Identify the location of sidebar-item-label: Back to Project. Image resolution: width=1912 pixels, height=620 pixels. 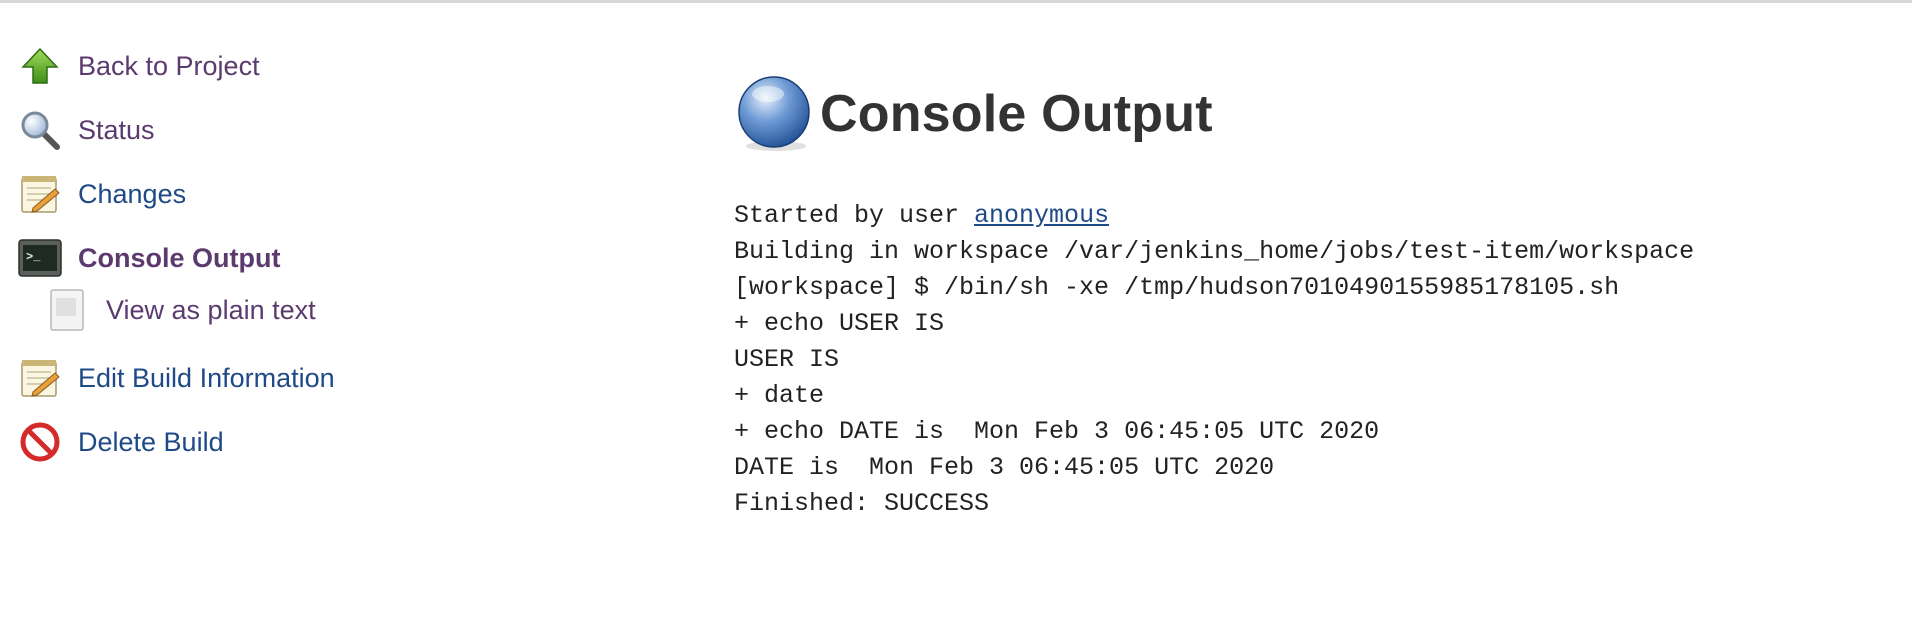
(169, 65).